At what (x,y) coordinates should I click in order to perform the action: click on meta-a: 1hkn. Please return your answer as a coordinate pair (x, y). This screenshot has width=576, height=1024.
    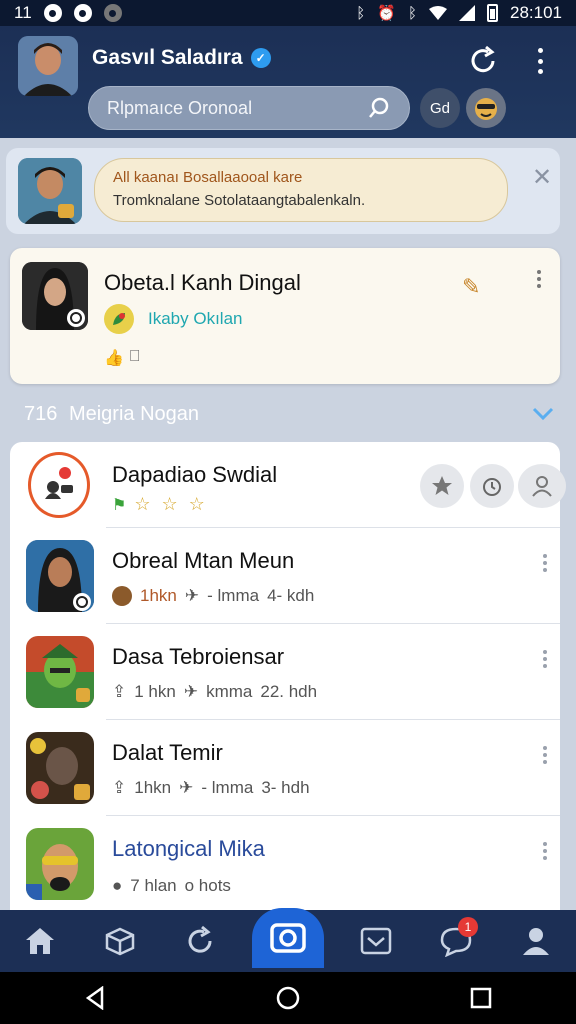
    Looking at the image, I should click on (158, 595).